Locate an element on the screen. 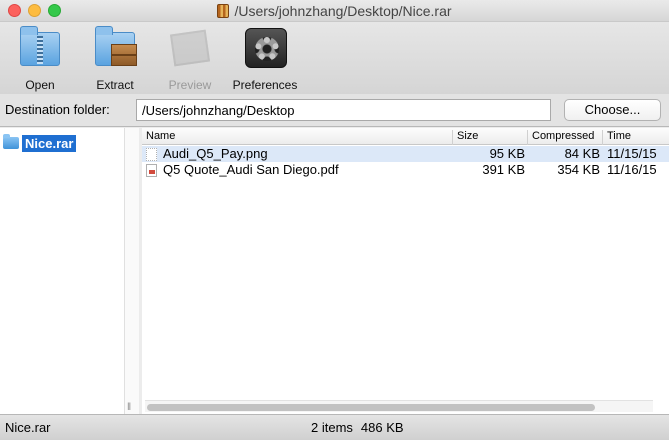  file-compressed: 354 KB is located at coordinates (578, 169).